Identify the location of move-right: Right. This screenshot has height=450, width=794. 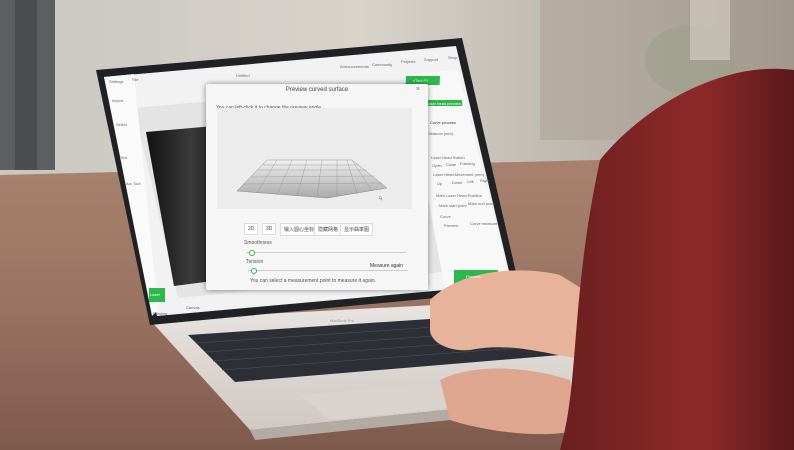
(484, 180).